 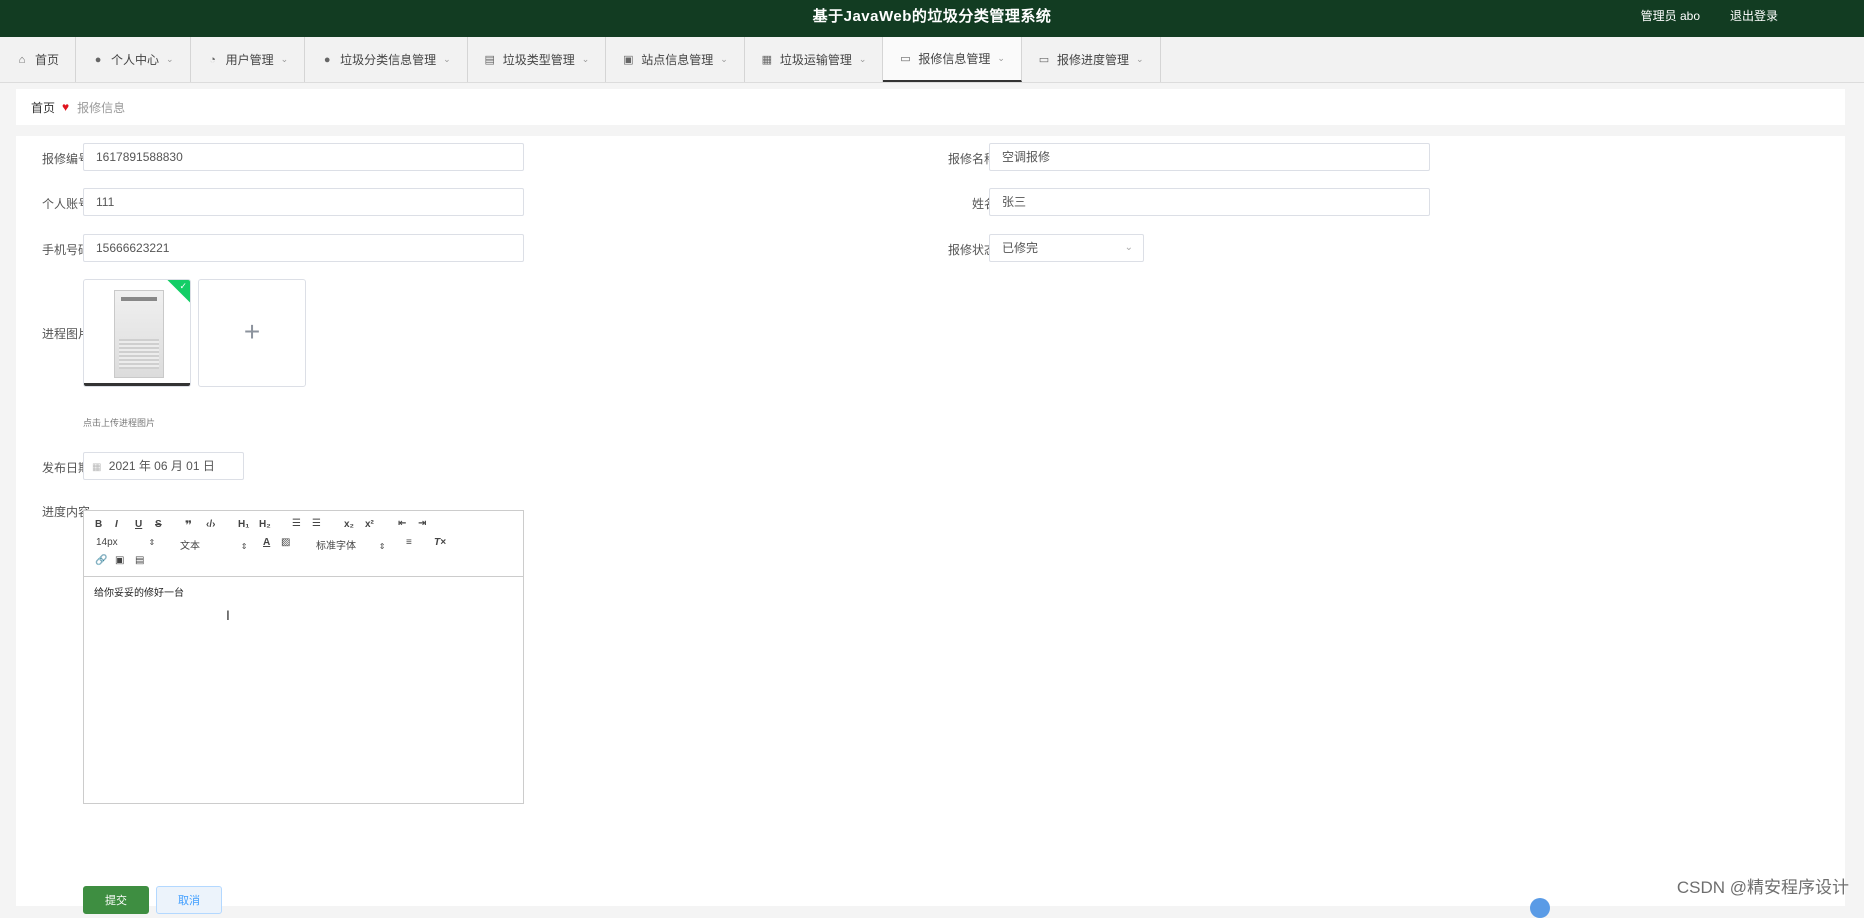 I want to click on date-value: 2021 年 06 月 01 日, so click(x=161, y=466).